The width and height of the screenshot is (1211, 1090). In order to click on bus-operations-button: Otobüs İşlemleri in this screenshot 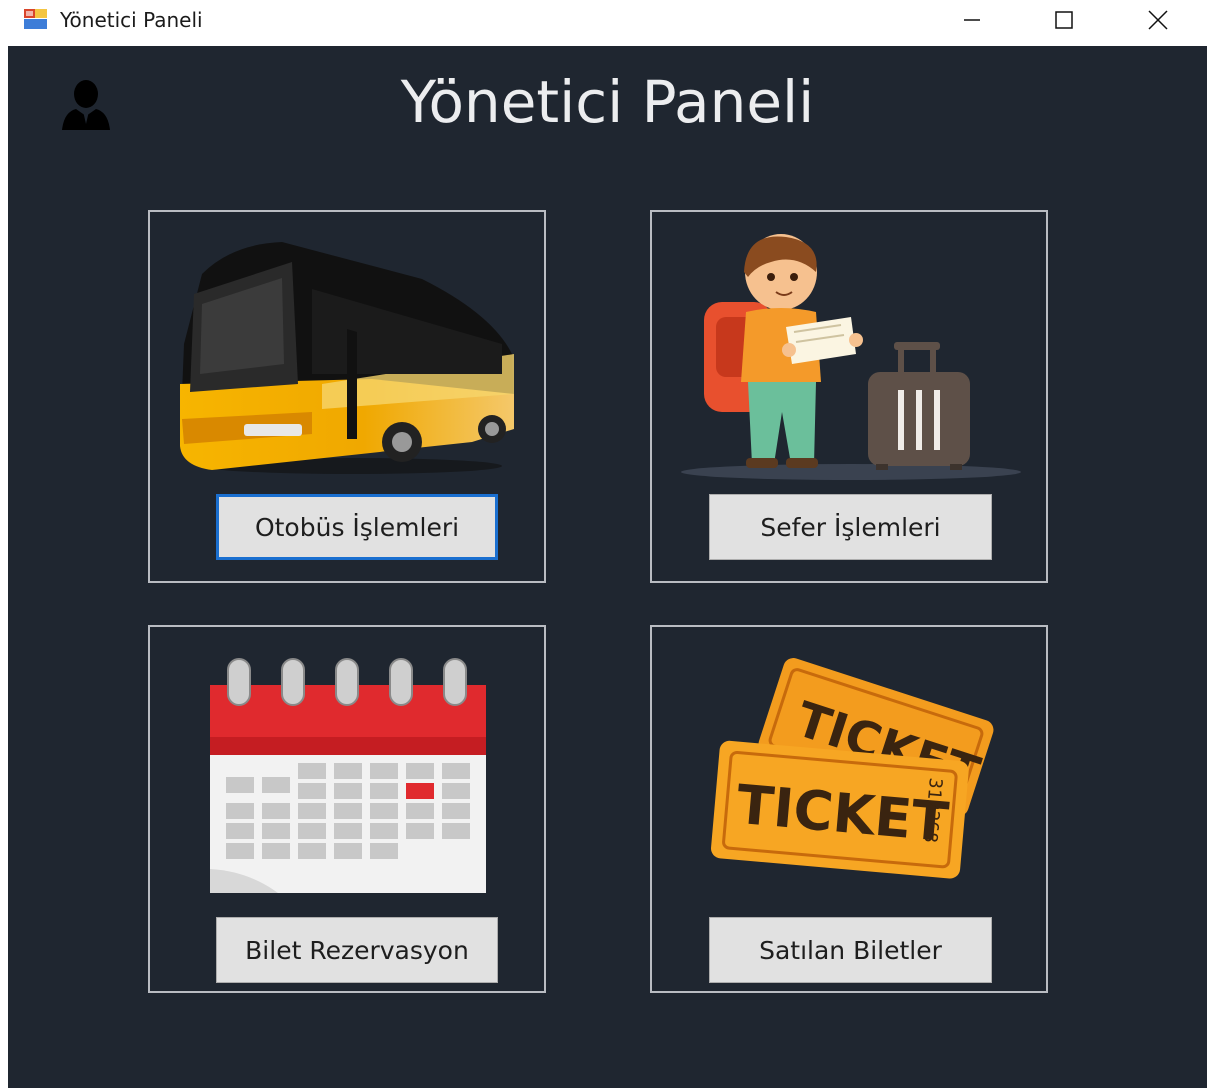, I will do `click(357, 527)`.